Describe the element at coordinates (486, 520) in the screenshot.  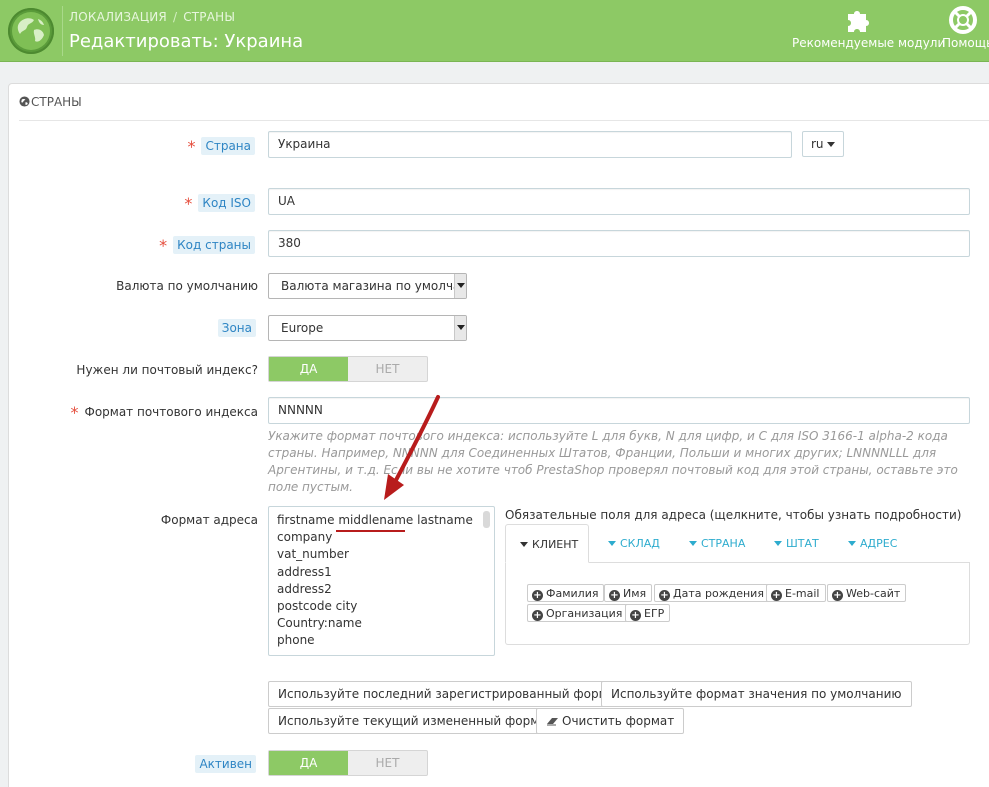
I see `textarea-scrollbar` at that location.